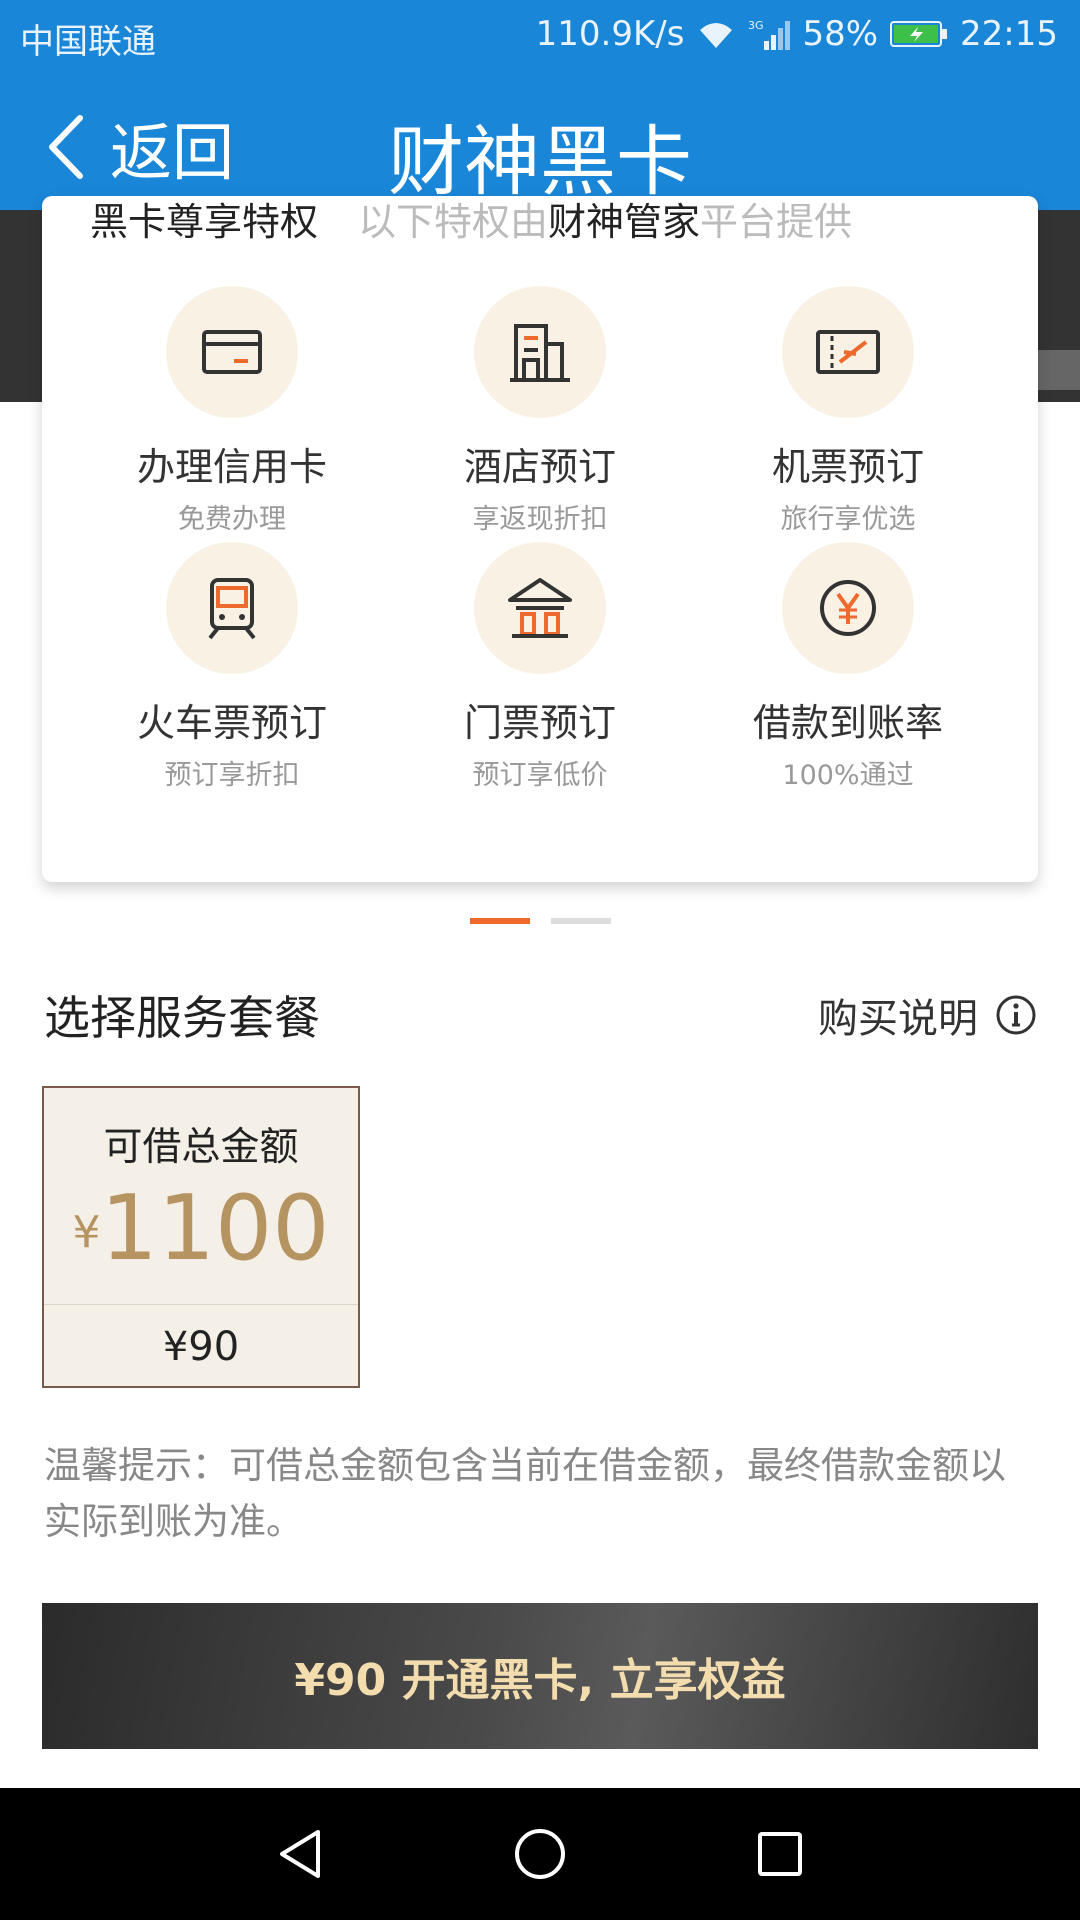  I want to click on privilege-item-hotel: 酒店预订 享返现折扣, so click(540, 411).